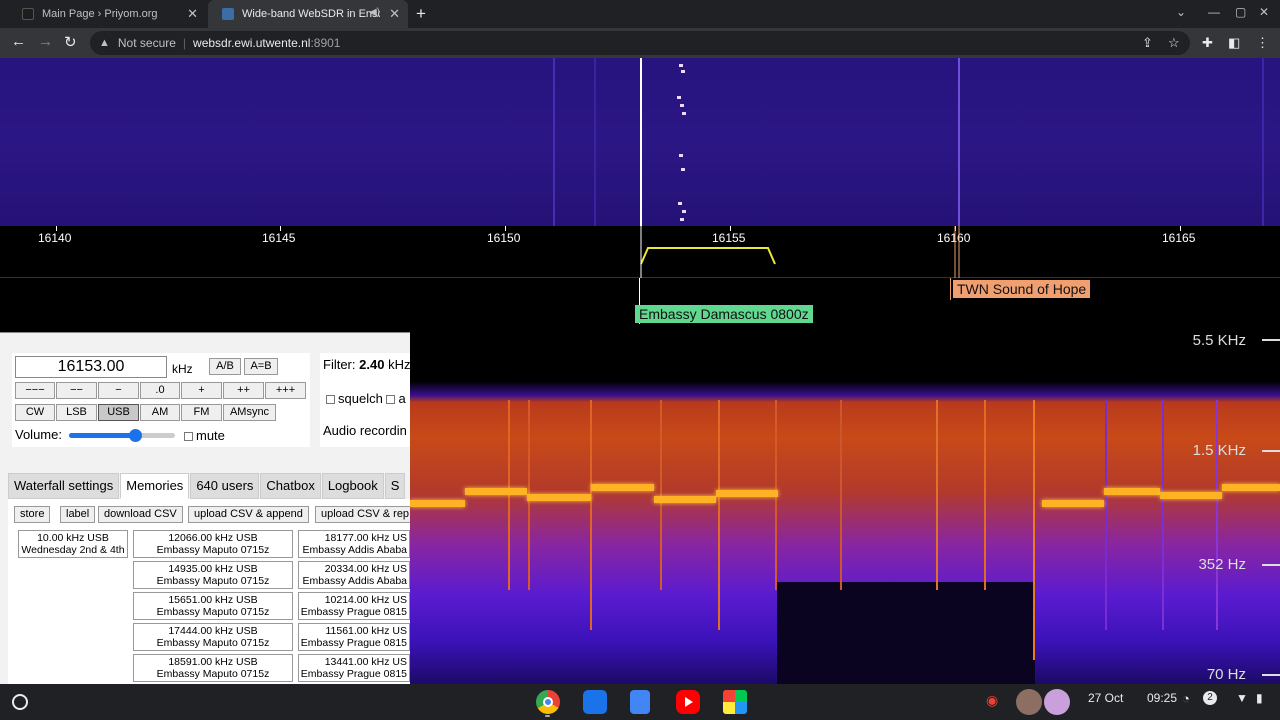 This screenshot has height=720, width=1280. Describe the element at coordinates (76, 390) in the screenshot. I see `step-down-2-button: −−` at that location.